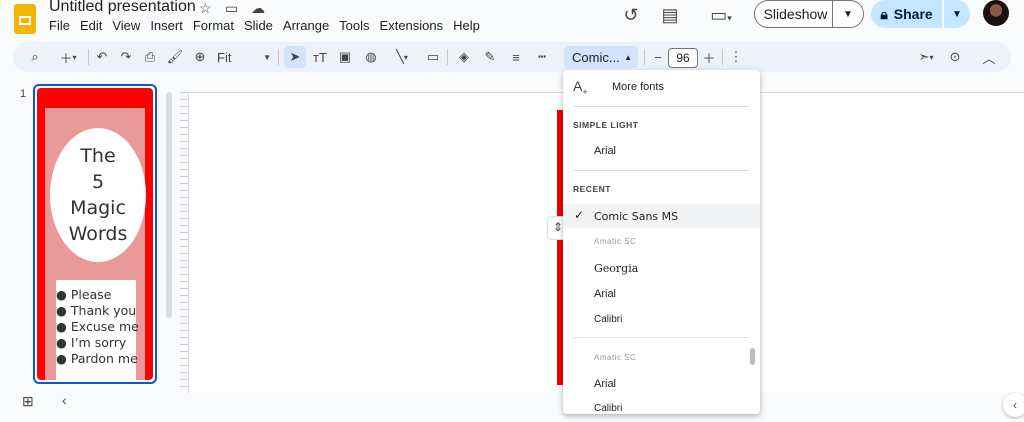 Image resolution: width=1024 pixels, height=422 pixels. I want to click on bullet-item: Thank you, so click(103, 310).